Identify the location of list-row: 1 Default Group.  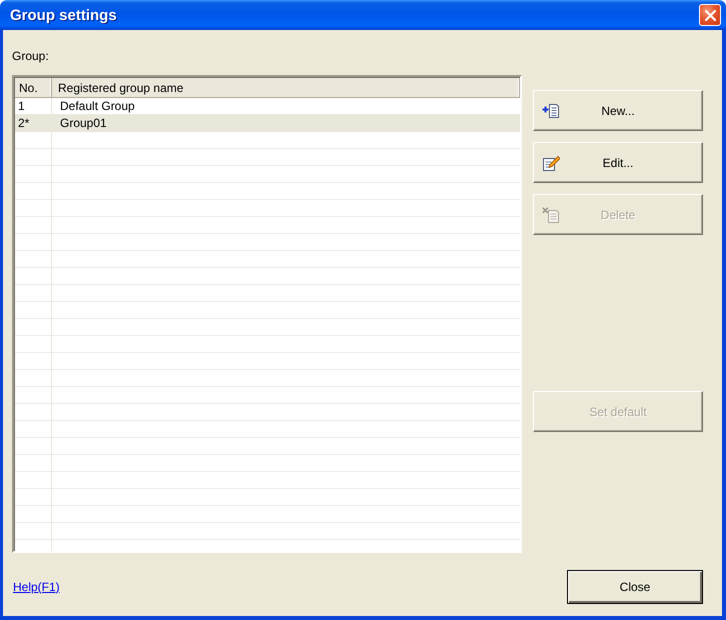
(267, 106).